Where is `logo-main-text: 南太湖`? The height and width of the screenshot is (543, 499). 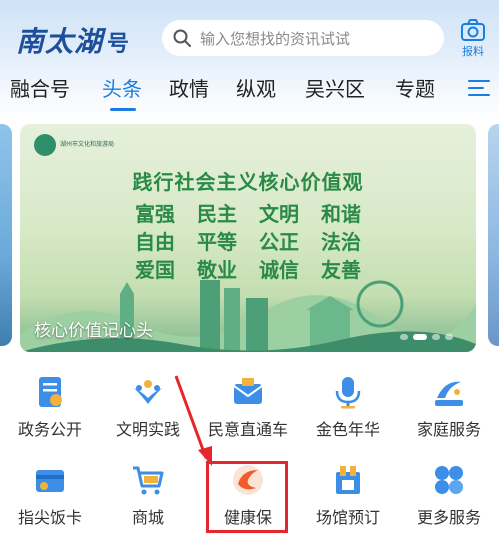 logo-main-text: 南太湖 is located at coordinates (60, 41).